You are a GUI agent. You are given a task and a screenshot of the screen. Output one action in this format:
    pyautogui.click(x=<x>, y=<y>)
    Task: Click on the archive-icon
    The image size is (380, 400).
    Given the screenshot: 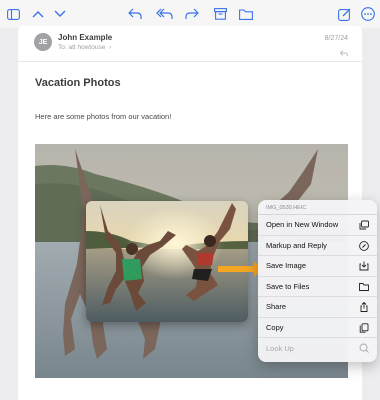 What is the action you would take?
    pyautogui.click(x=220, y=14)
    